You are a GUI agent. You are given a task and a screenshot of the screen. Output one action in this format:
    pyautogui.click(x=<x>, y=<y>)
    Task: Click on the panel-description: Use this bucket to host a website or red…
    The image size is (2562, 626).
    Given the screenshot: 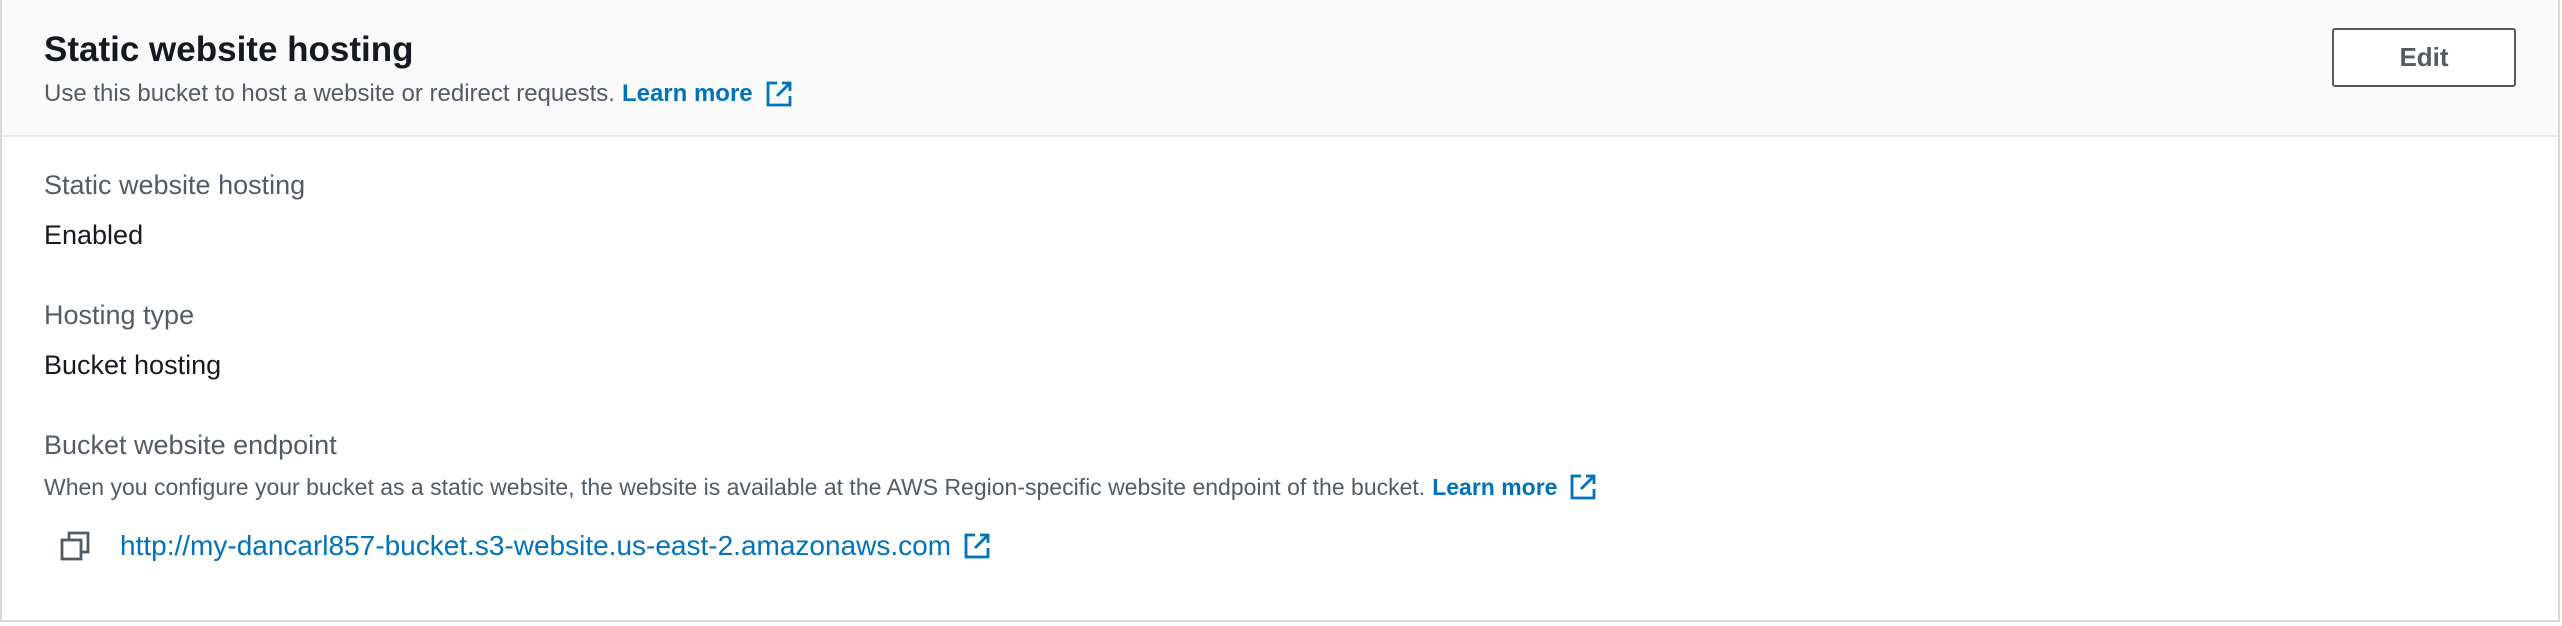 What is the action you would take?
    pyautogui.click(x=418, y=94)
    